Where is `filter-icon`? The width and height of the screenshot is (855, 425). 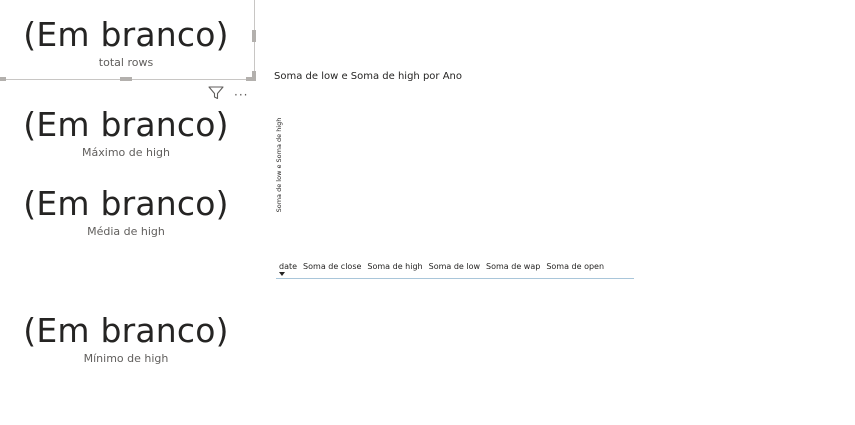
filter-icon is located at coordinates (216, 94).